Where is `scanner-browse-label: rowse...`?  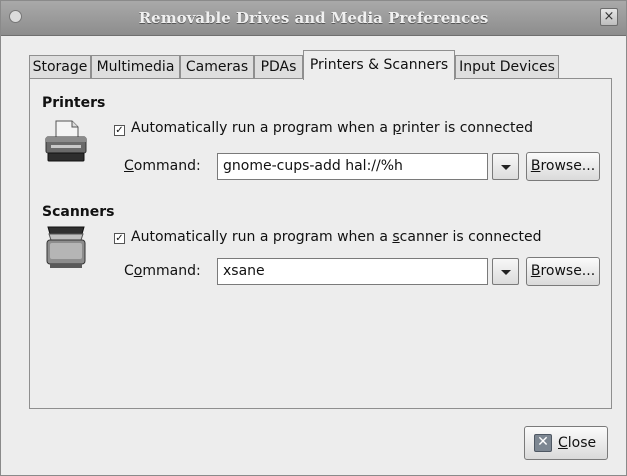 scanner-browse-label: rowse... is located at coordinates (568, 271).